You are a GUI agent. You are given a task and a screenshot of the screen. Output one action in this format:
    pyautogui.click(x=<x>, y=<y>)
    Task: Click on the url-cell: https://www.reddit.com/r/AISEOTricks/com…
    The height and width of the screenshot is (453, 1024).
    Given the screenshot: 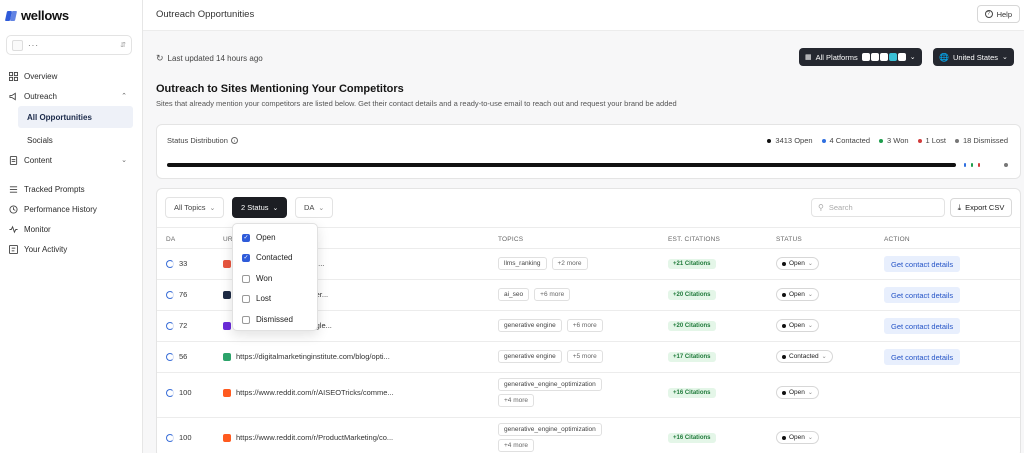 What is the action you would take?
    pyautogui.click(x=308, y=392)
    